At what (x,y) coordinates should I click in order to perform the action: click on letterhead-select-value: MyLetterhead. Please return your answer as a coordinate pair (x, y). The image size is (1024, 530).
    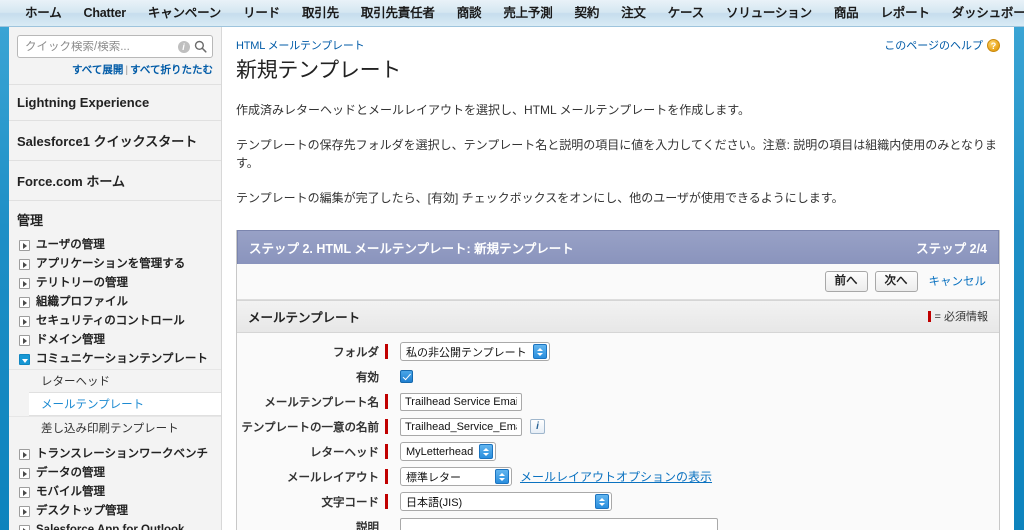
    Looking at the image, I should click on (440, 451).